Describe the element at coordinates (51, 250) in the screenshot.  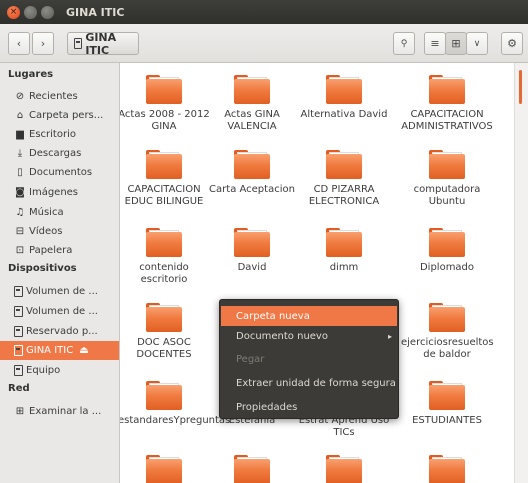
I see `sidebar-item-label: Papelera` at that location.